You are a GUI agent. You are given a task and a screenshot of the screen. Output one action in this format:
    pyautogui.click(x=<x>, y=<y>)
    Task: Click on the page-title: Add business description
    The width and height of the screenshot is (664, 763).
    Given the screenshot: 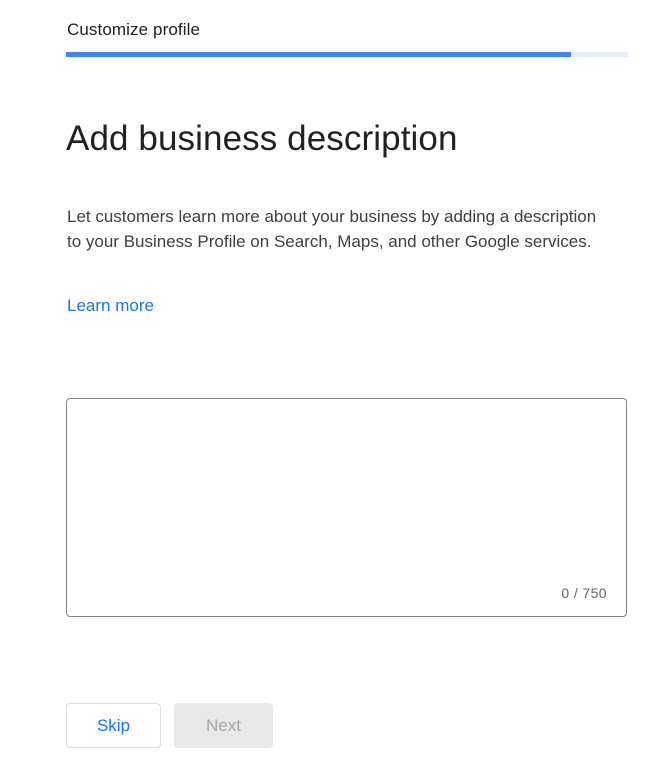 What is the action you would take?
    pyautogui.click(x=262, y=138)
    